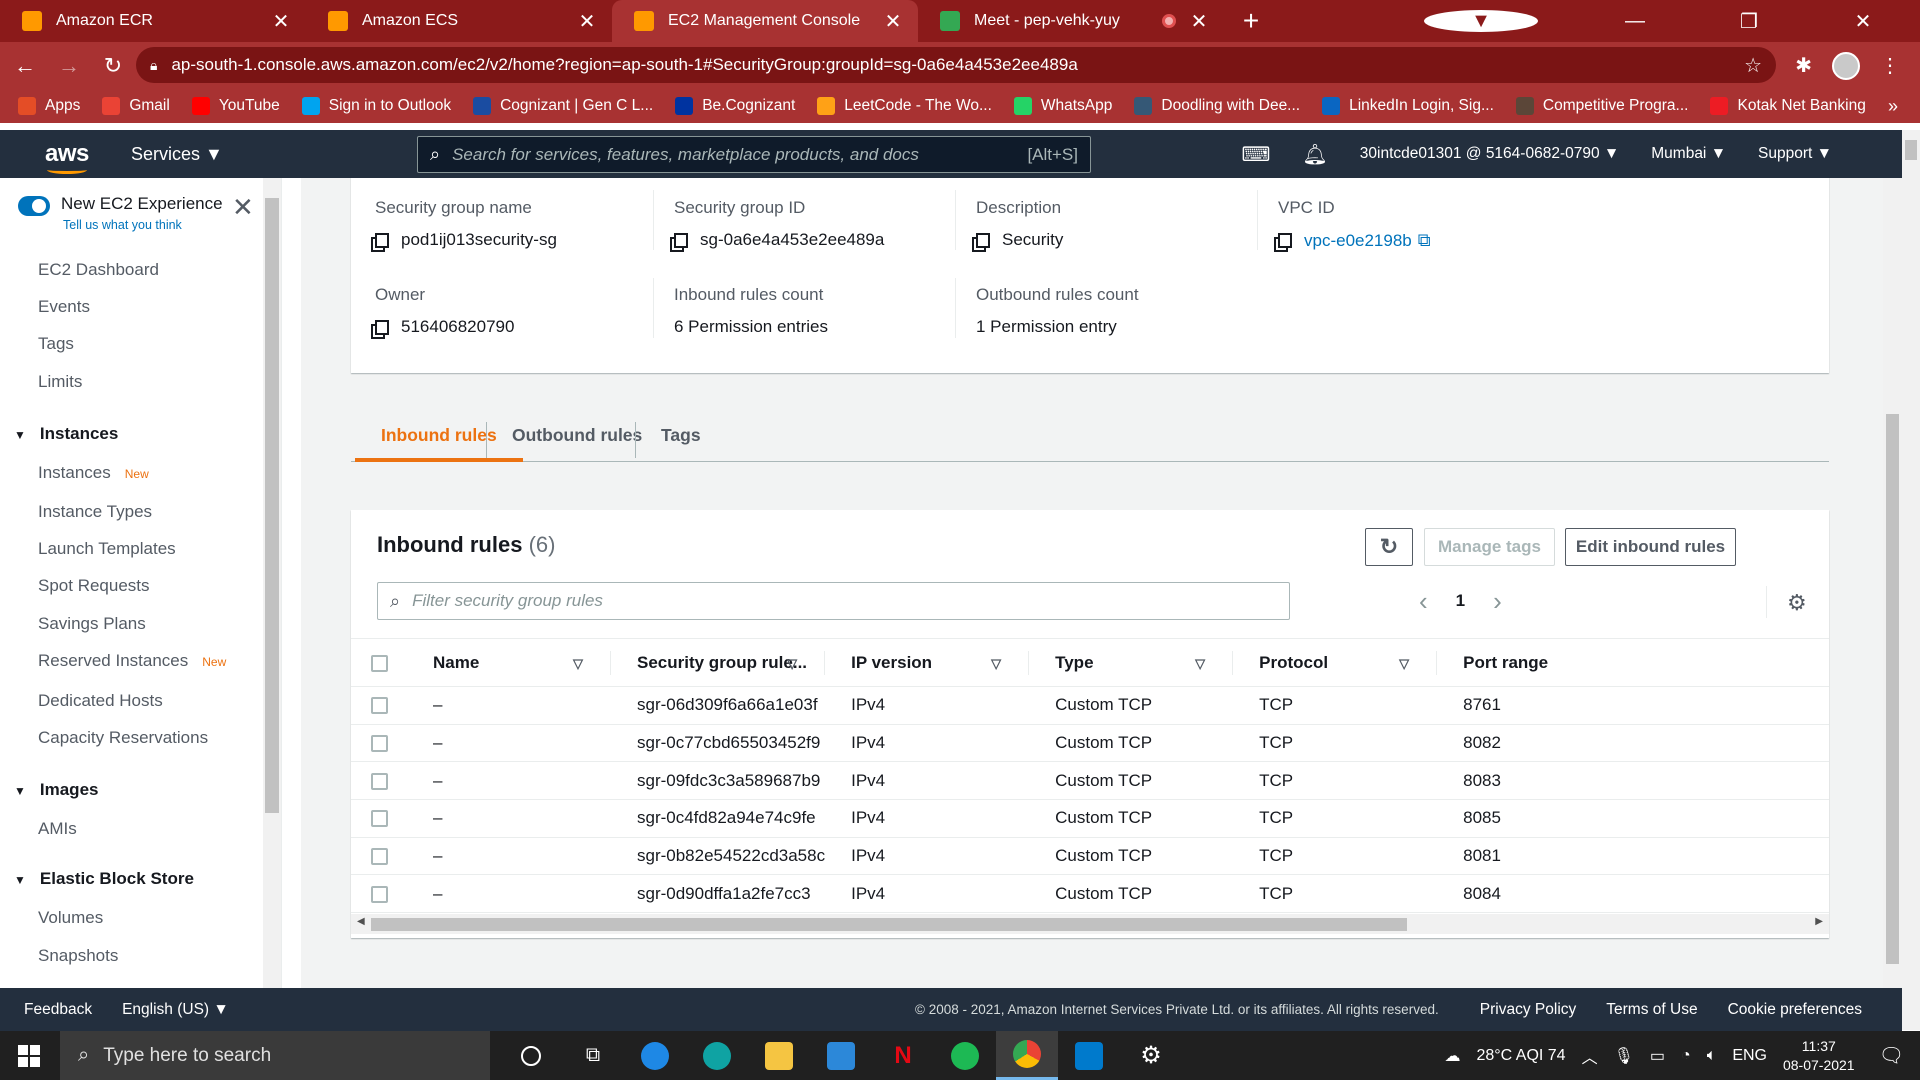 This screenshot has height=1080, width=1920. What do you see at coordinates (1027, 1055) in the screenshot?
I see `chrome-icon` at bounding box center [1027, 1055].